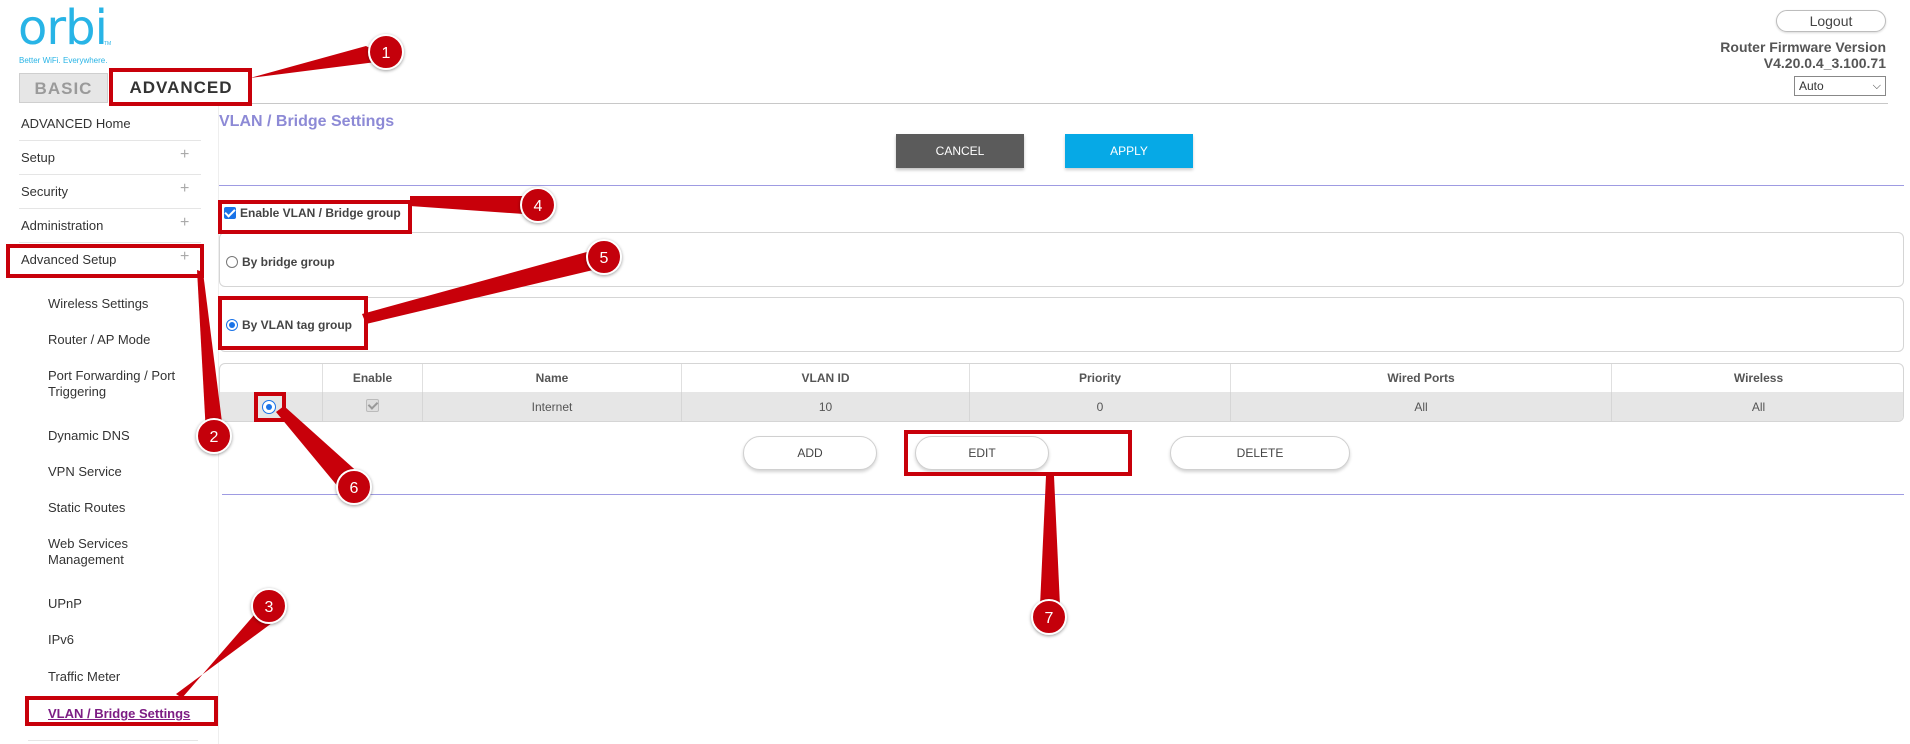 This screenshot has width=1910, height=744. What do you see at coordinates (293, 323) in the screenshot?
I see `highlight-vlan-tag-option` at bounding box center [293, 323].